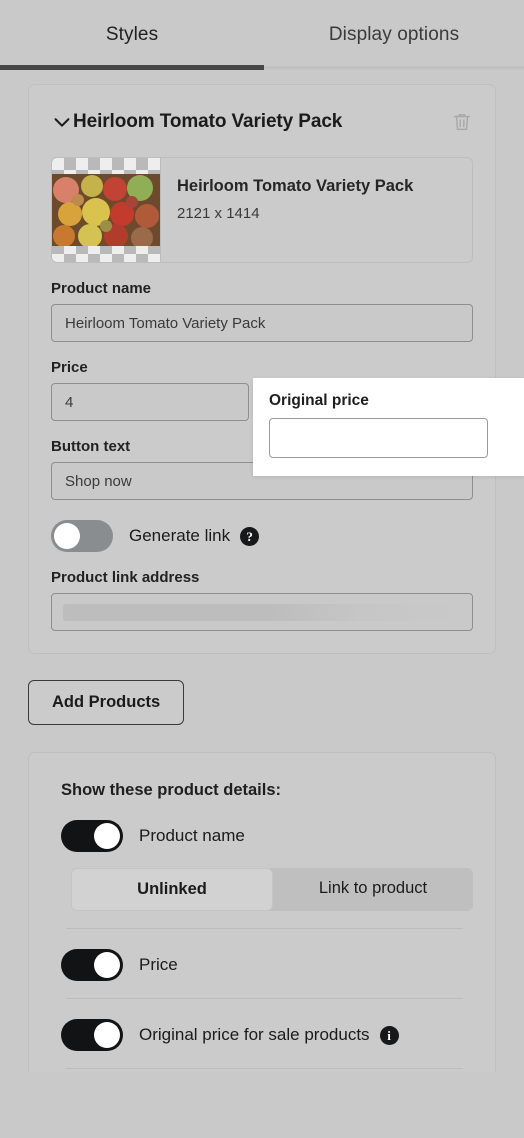 This screenshot has height=1138, width=524. Describe the element at coordinates (378, 438) in the screenshot. I see `original-price-input` at that location.